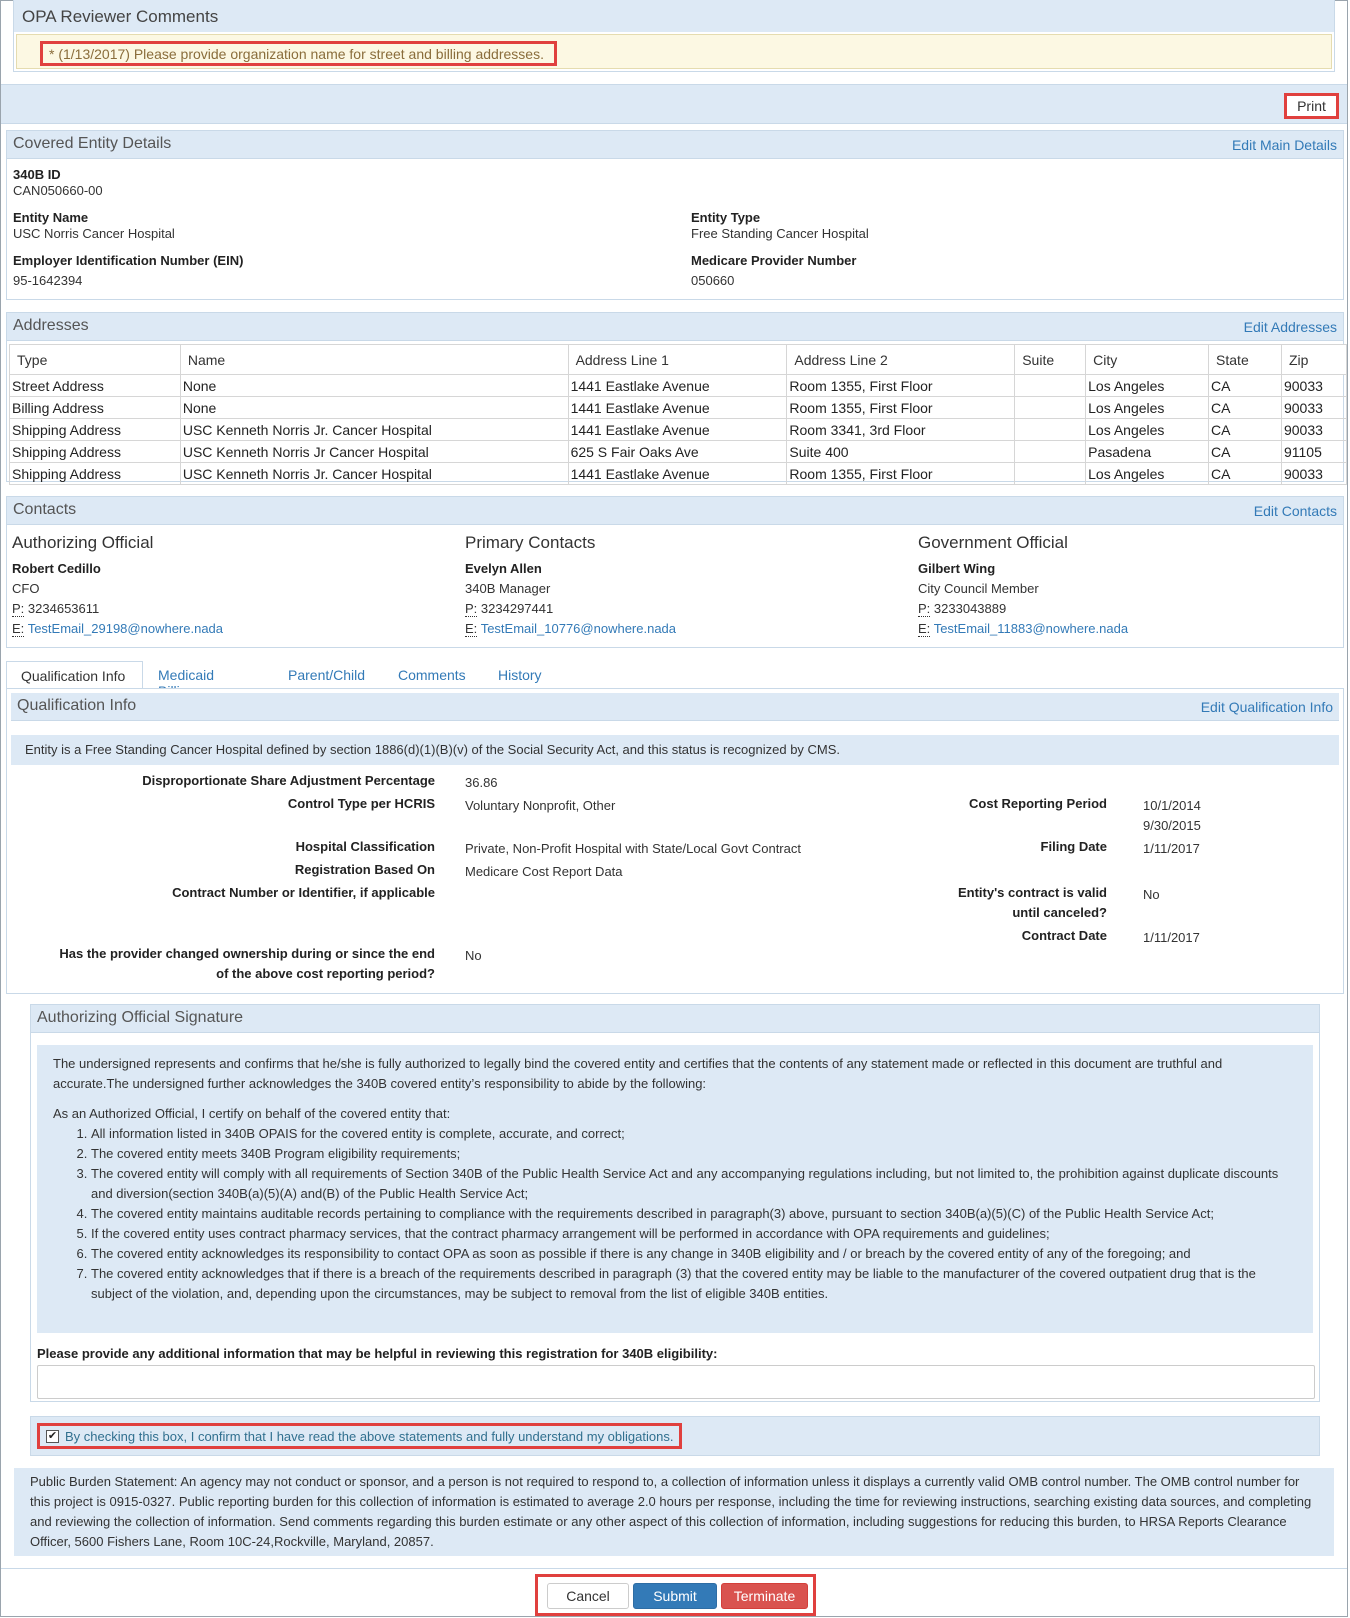 This screenshot has width=1350, height=1618. What do you see at coordinates (520, 675) in the screenshot?
I see `tab-history: History` at bounding box center [520, 675].